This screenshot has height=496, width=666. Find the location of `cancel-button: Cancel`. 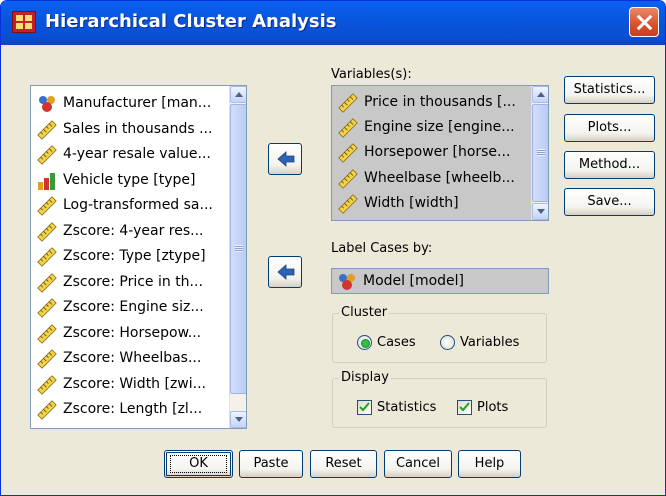

cancel-button: Cancel is located at coordinates (418, 464).